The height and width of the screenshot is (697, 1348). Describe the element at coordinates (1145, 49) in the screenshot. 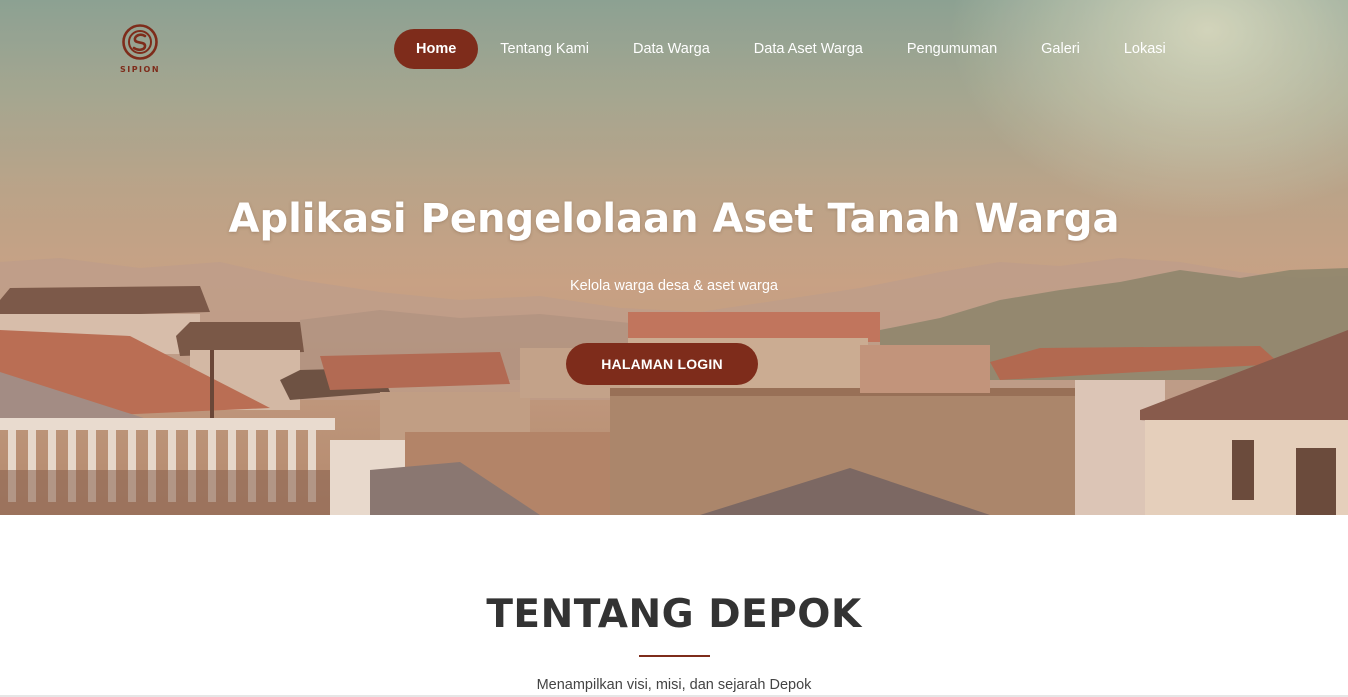

I see `nav-item-lokasi: Lokasi` at that location.